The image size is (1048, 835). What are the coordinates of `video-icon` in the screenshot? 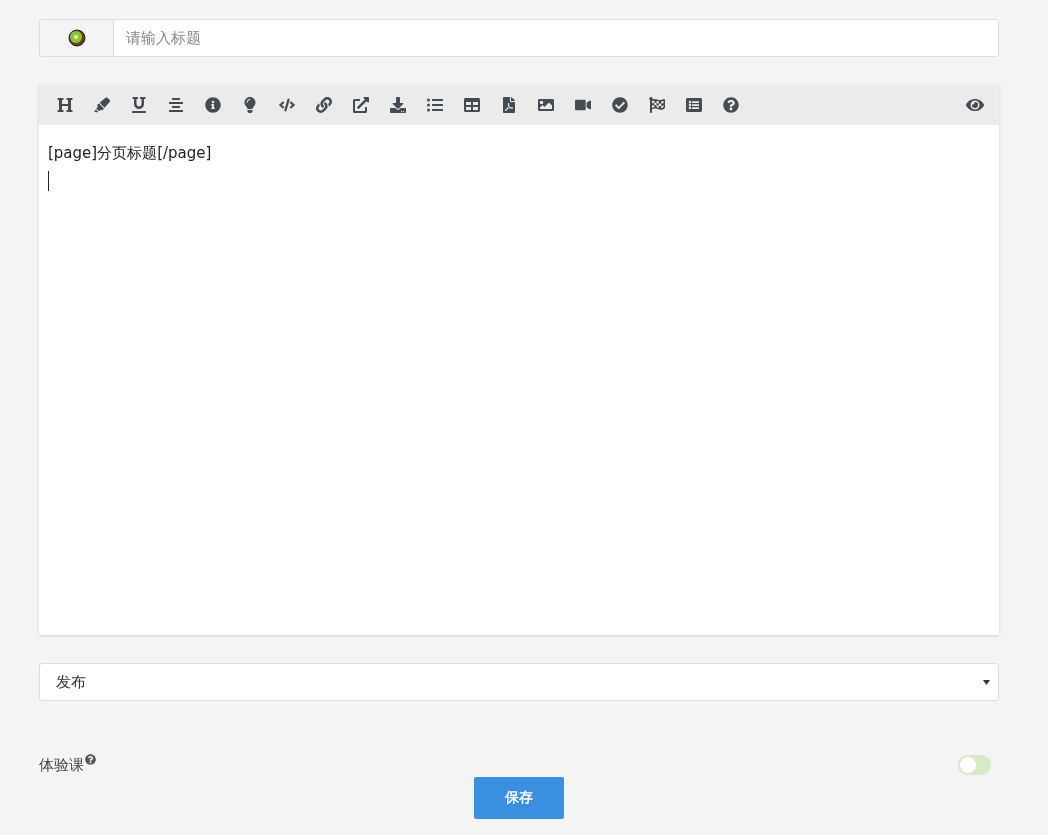 It's located at (582, 105).